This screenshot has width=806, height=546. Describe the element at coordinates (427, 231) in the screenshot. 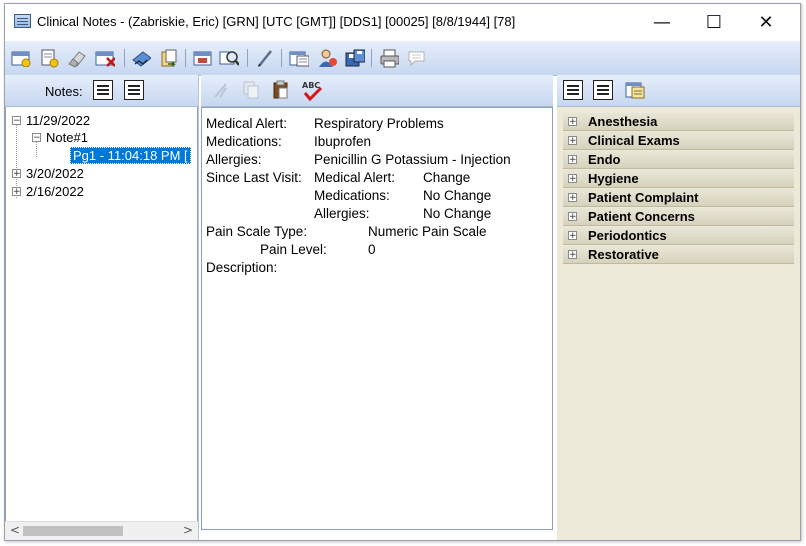

I see `pain-scale-type-value: Numeric Pain Scale` at that location.